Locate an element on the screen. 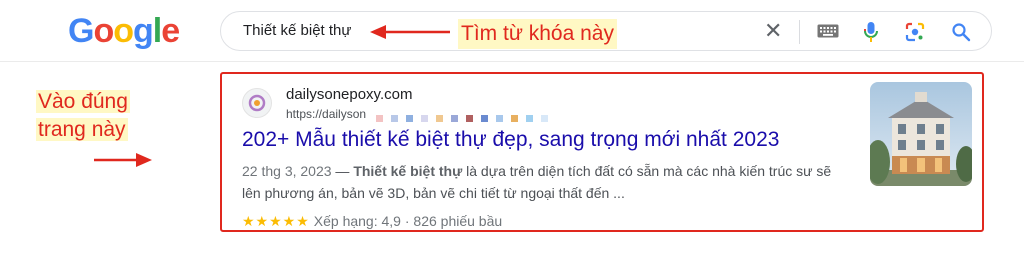 The height and width of the screenshot is (263, 1024). keyboard-icon is located at coordinates (828, 33).